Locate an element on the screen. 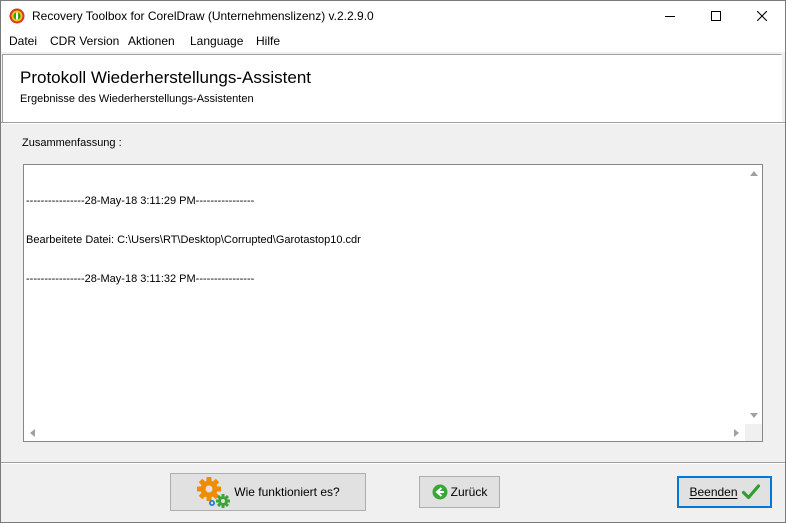 The width and height of the screenshot is (786, 523). scroll-up-icon is located at coordinates (753, 173).